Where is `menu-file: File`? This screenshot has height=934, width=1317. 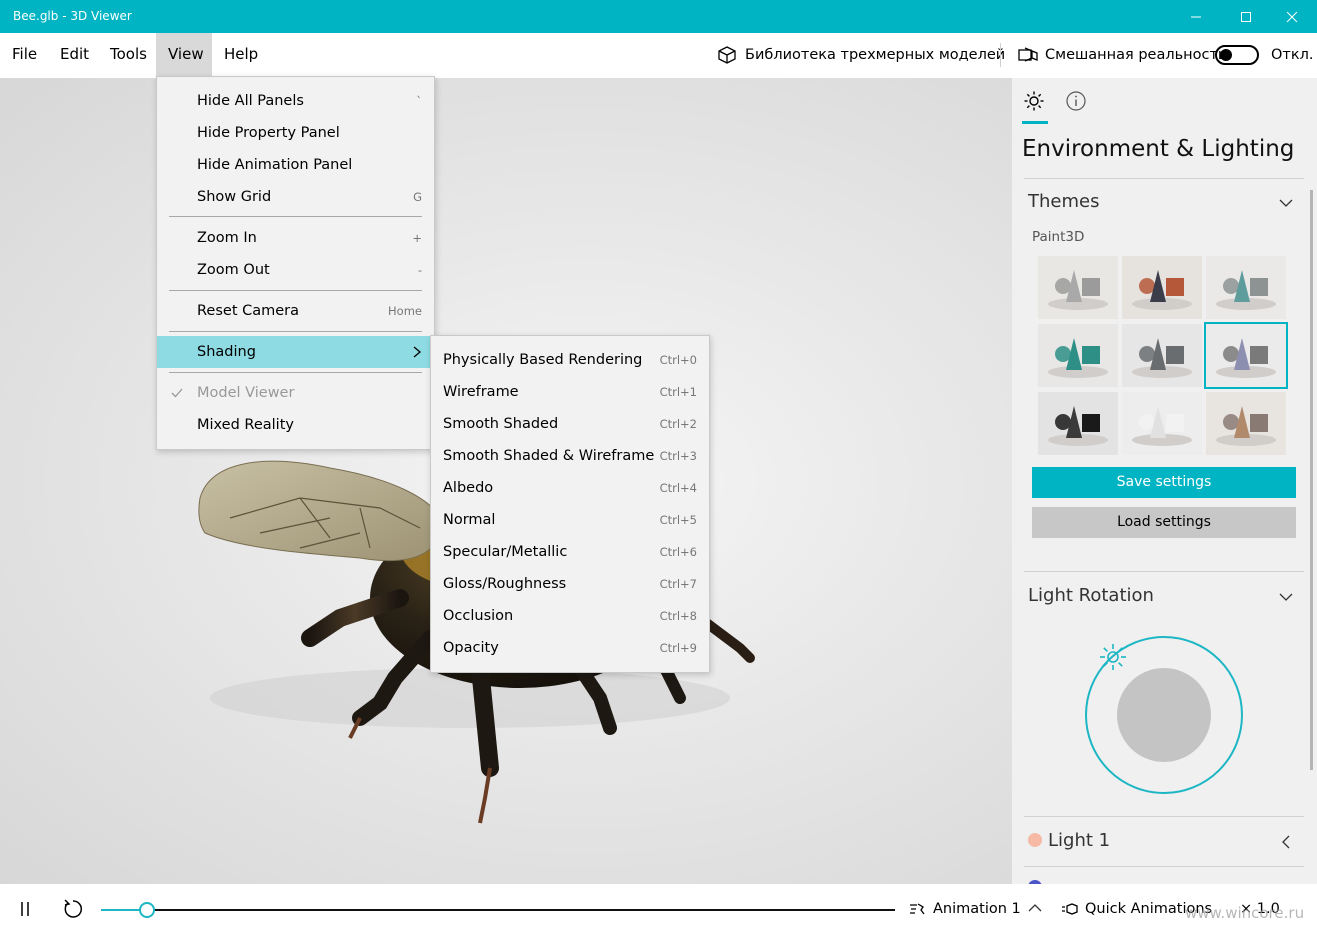 menu-file: File is located at coordinates (24, 54).